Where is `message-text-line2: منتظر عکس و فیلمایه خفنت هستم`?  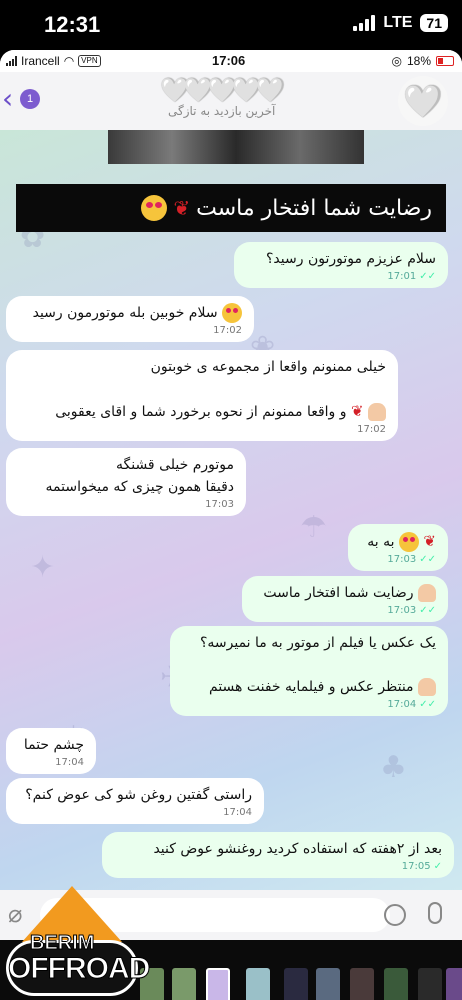 message-text-line2: منتظر عکس و فیلمایه خفنت هستم is located at coordinates (311, 687).